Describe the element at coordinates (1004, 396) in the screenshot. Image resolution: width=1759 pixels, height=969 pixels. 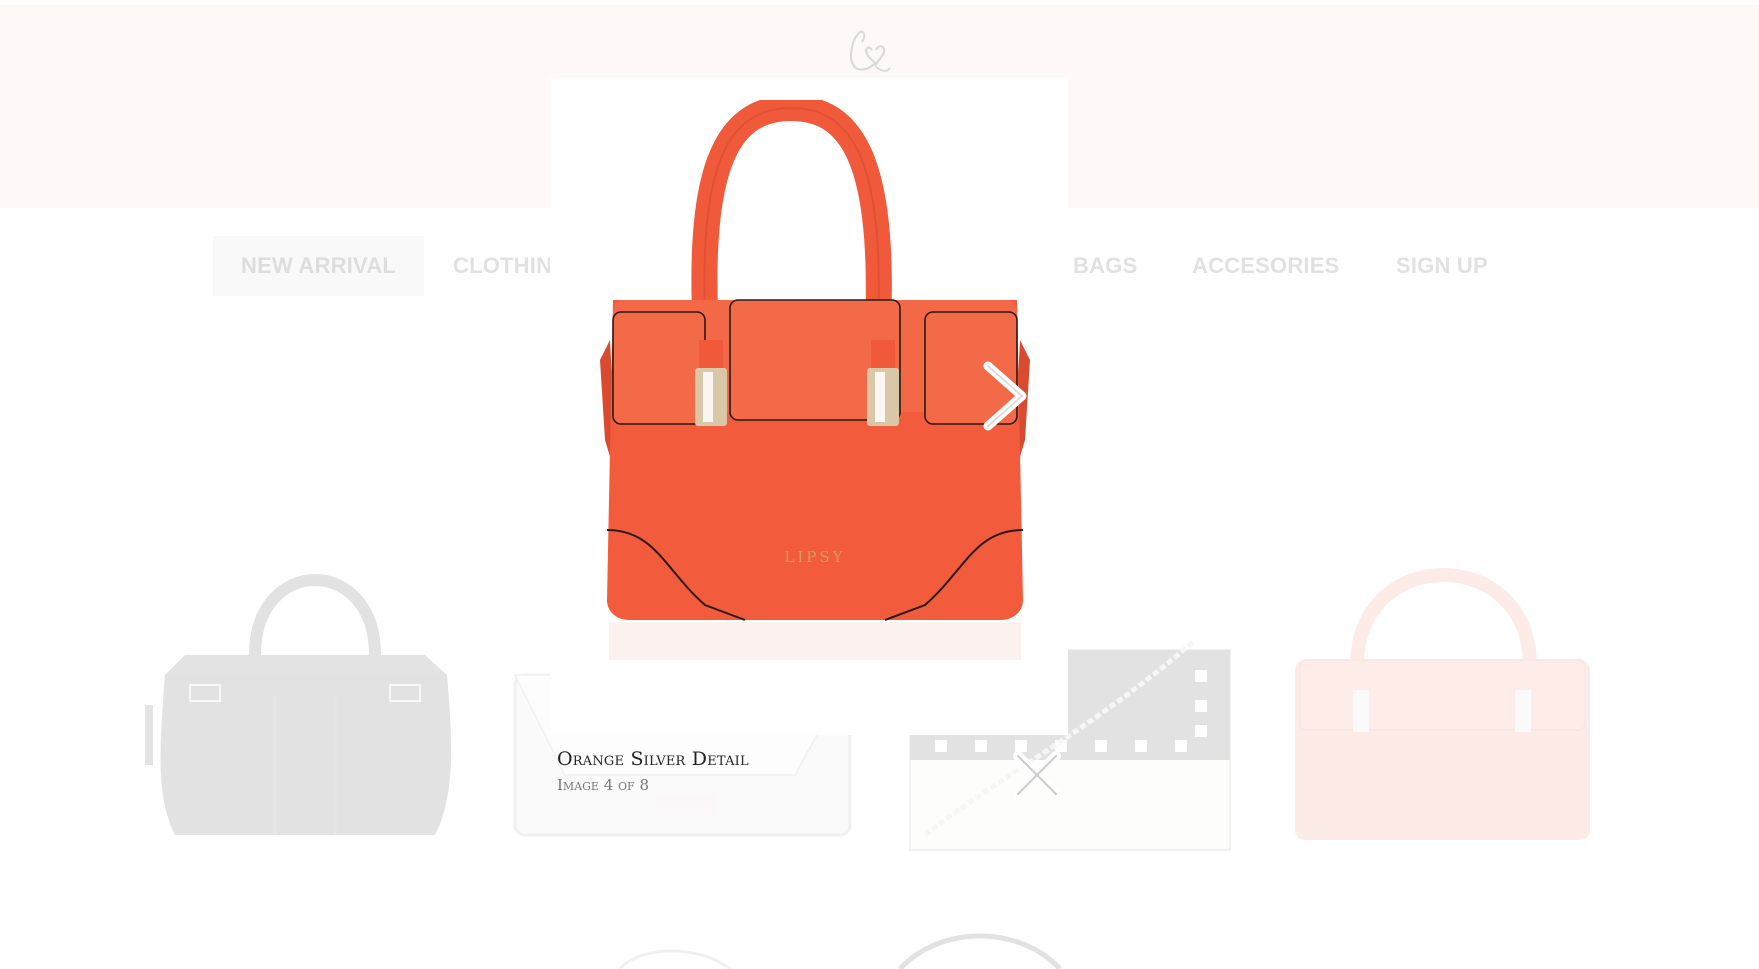
I see `chevron-right-icon` at that location.